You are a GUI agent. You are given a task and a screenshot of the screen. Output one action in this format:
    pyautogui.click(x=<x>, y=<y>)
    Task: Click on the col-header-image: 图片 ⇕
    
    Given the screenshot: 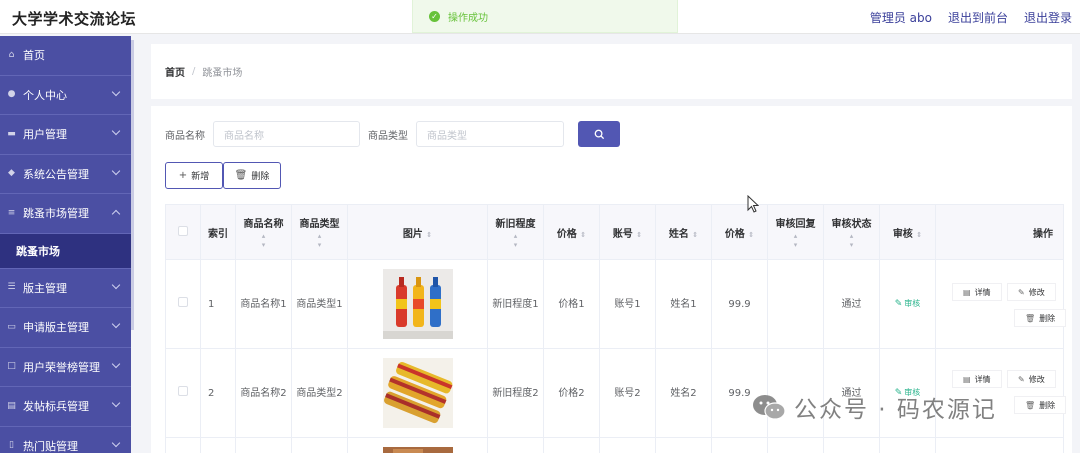 What is the action you would take?
    pyautogui.click(x=417, y=232)
    